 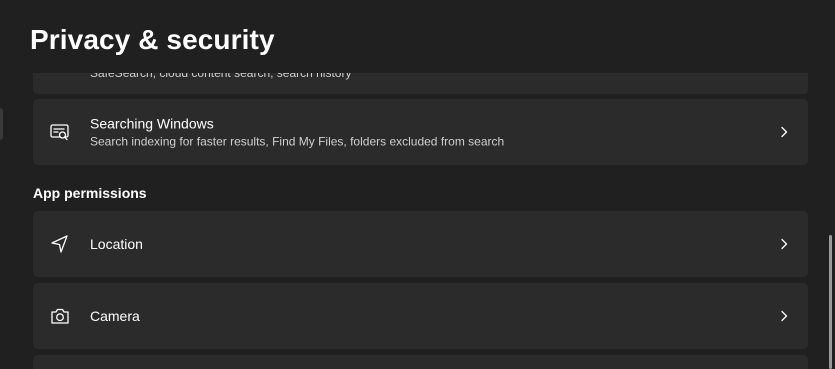 I want to click on searching-windows-label: Searching Windows, so click(x=152, y=123).